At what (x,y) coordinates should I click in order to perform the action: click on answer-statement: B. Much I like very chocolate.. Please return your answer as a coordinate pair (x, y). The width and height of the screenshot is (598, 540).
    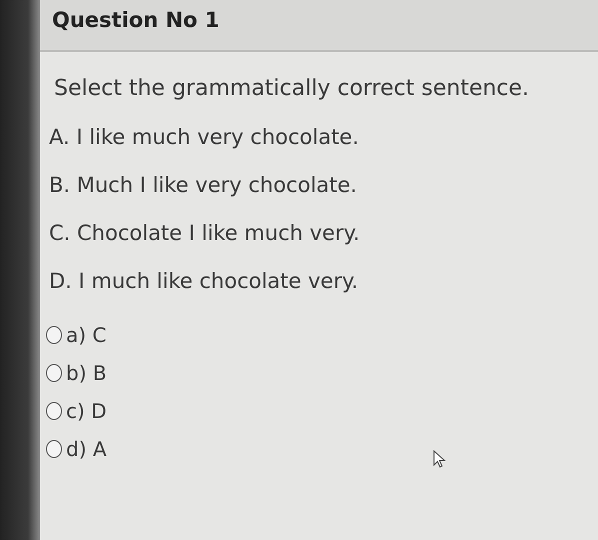
    Looking at the image, I should click on (203, 185).